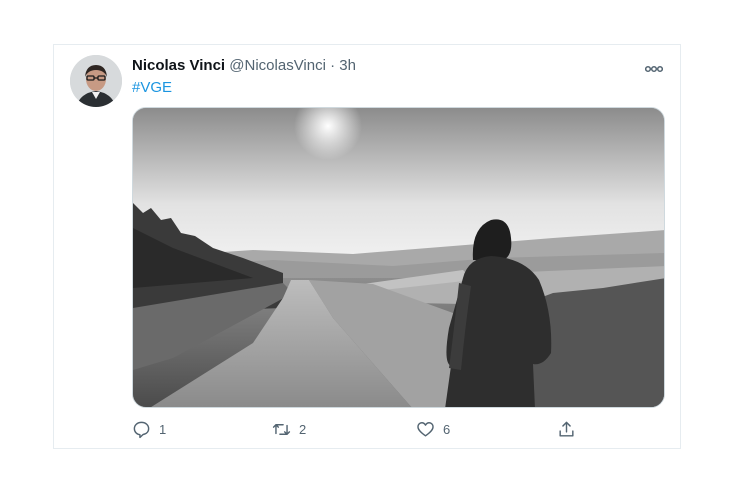 The height and width of the screenshot is (495, 750). What do you see at coordinates (152, 87) in the screenshot?
I see `hashtag-link: #VGE` at bounding box center [152, 87].